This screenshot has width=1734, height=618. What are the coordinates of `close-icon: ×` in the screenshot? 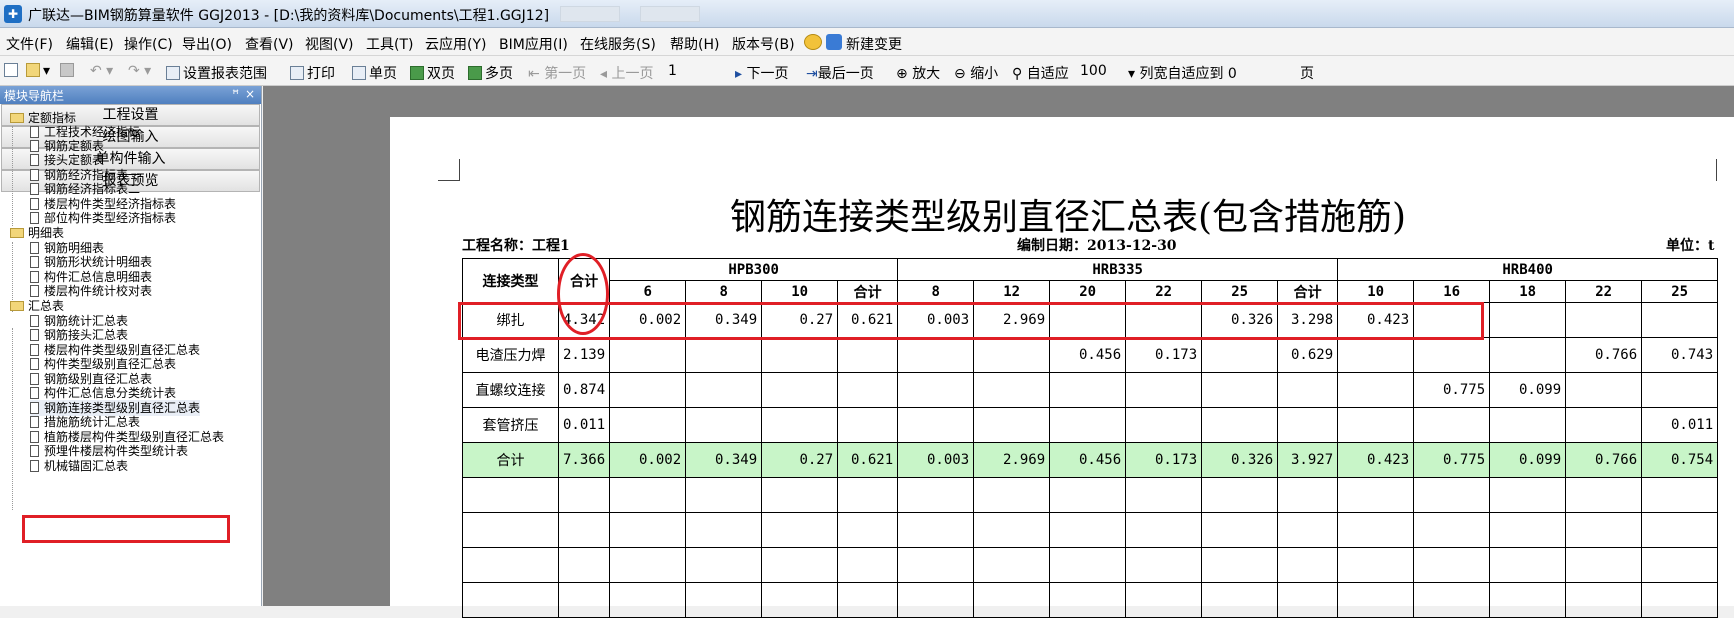 It's located at (250, 94).